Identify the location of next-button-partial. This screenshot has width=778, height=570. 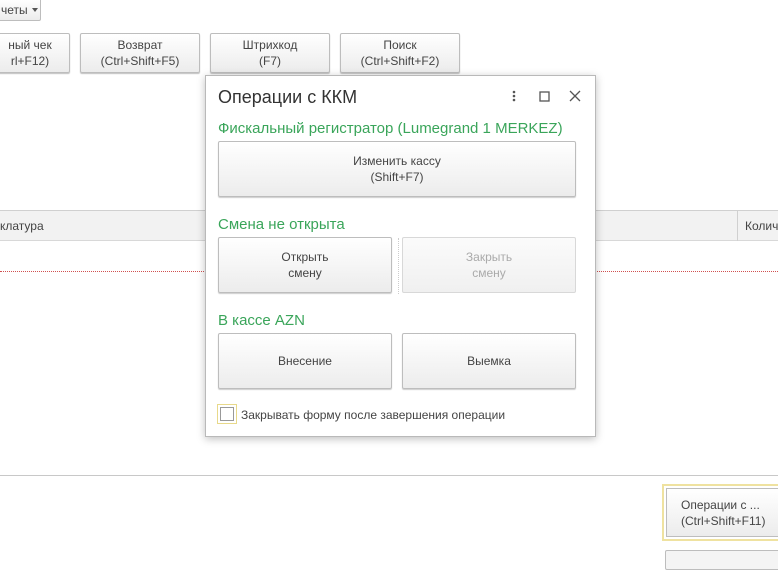
(721, 560).